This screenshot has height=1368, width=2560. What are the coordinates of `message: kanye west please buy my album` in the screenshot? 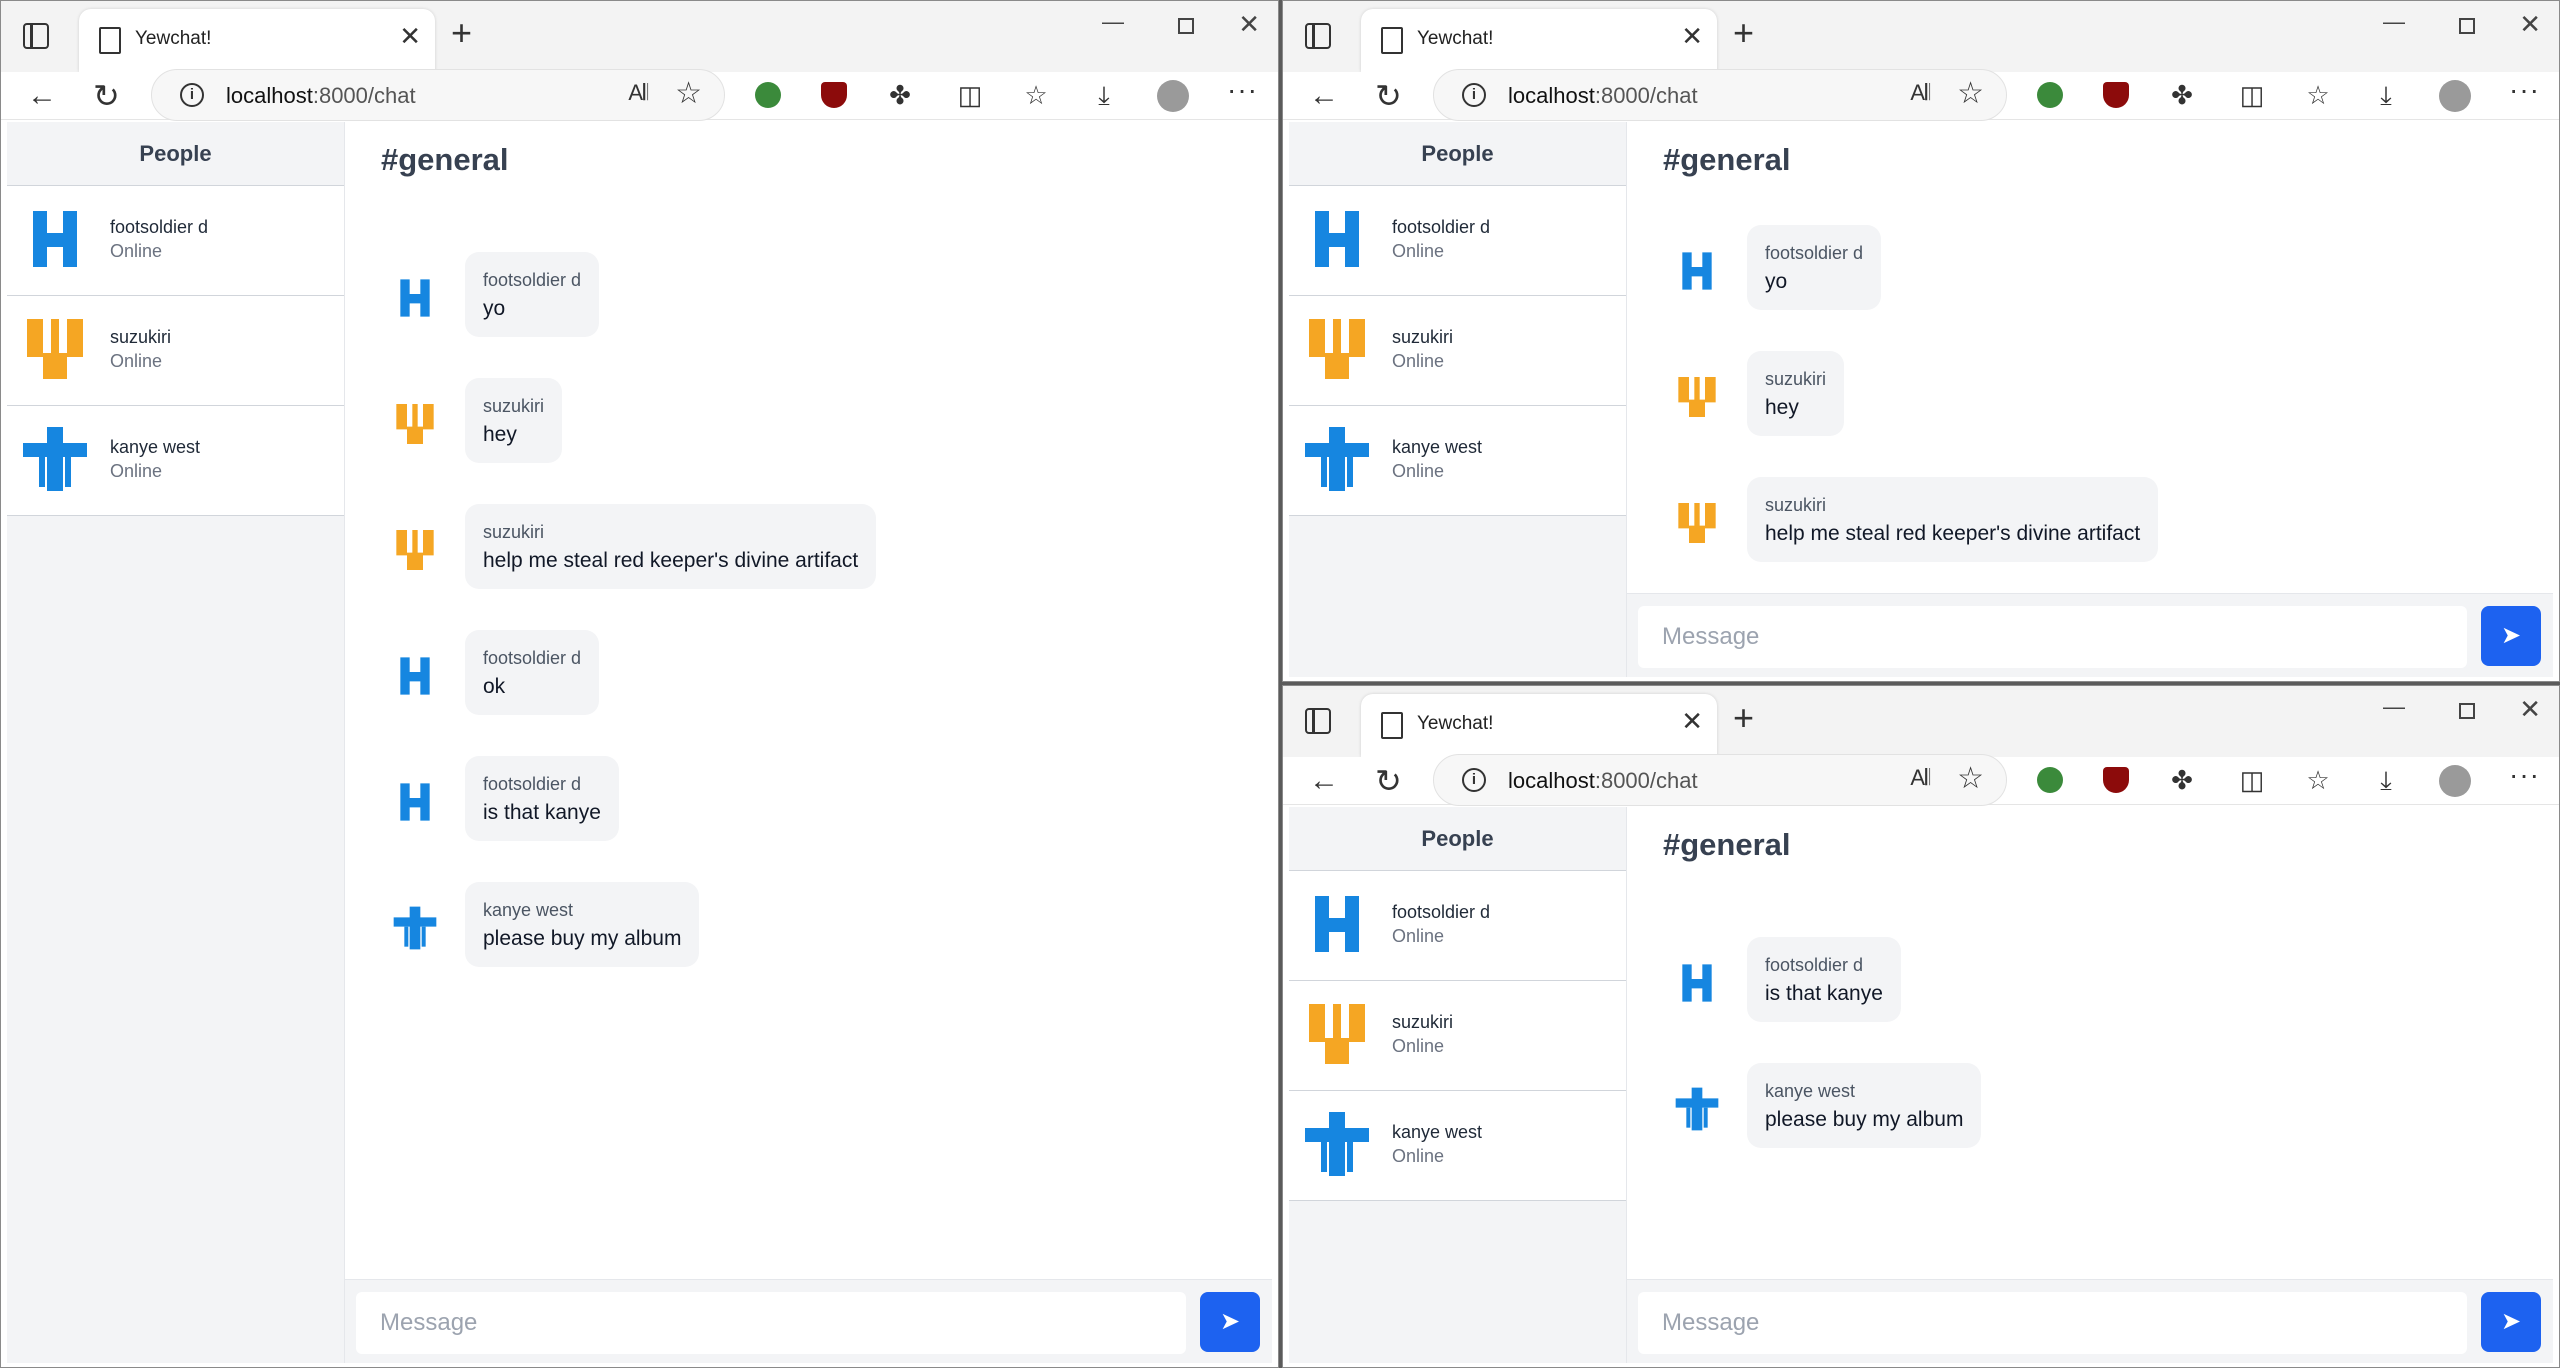 It's located at (808, 945).